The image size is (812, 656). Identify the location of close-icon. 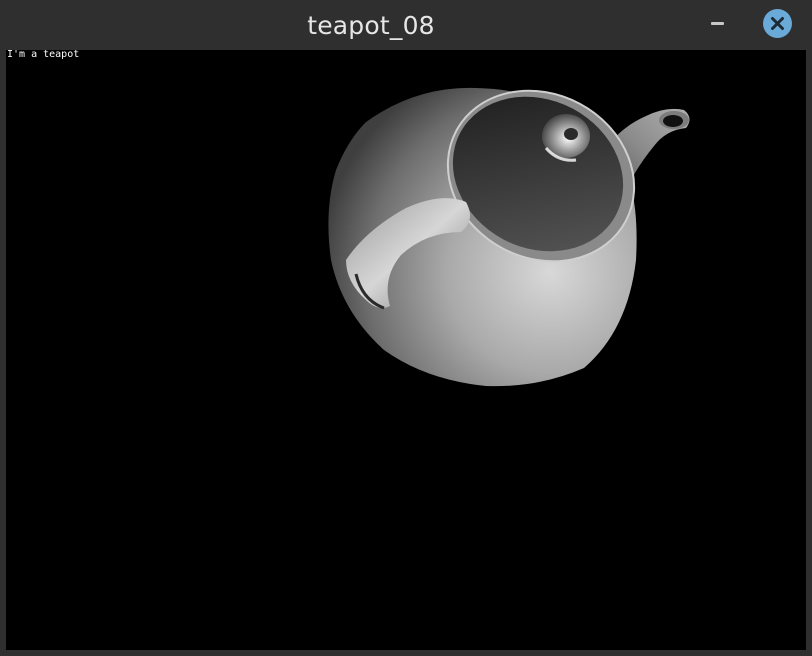
(777, 23).